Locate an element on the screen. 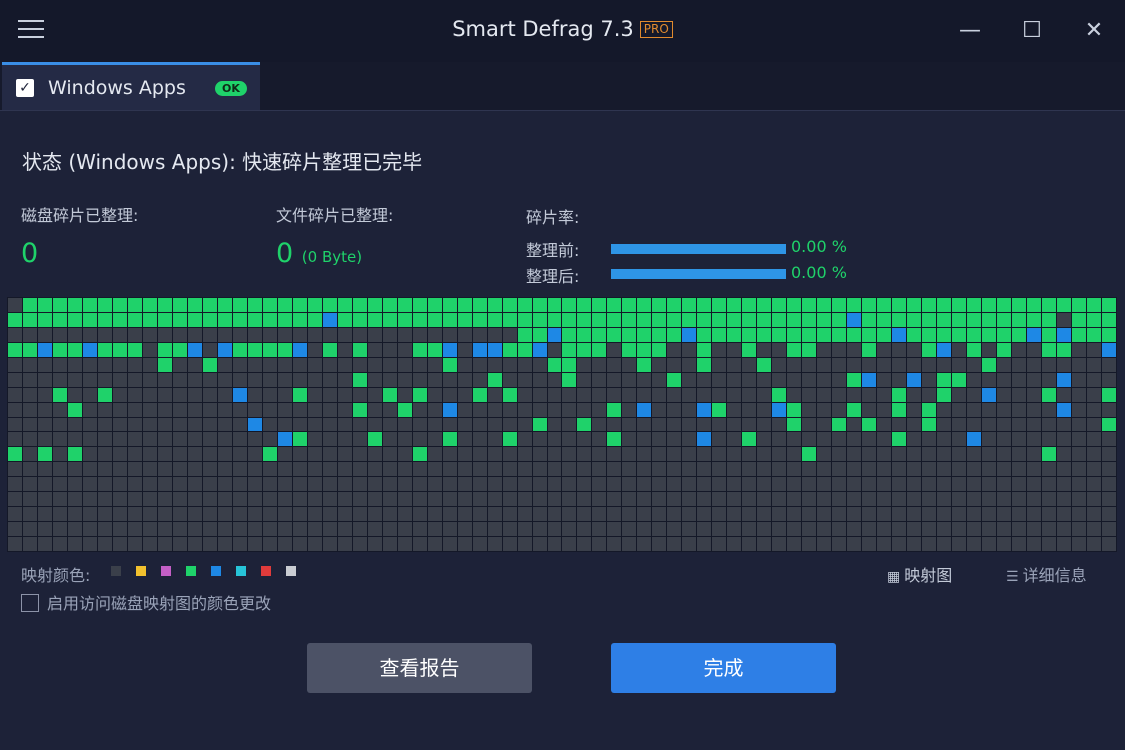 This screenshot has width=1125, height=750. view-report-button: 查看报告 is located at coordinates (419, 668).